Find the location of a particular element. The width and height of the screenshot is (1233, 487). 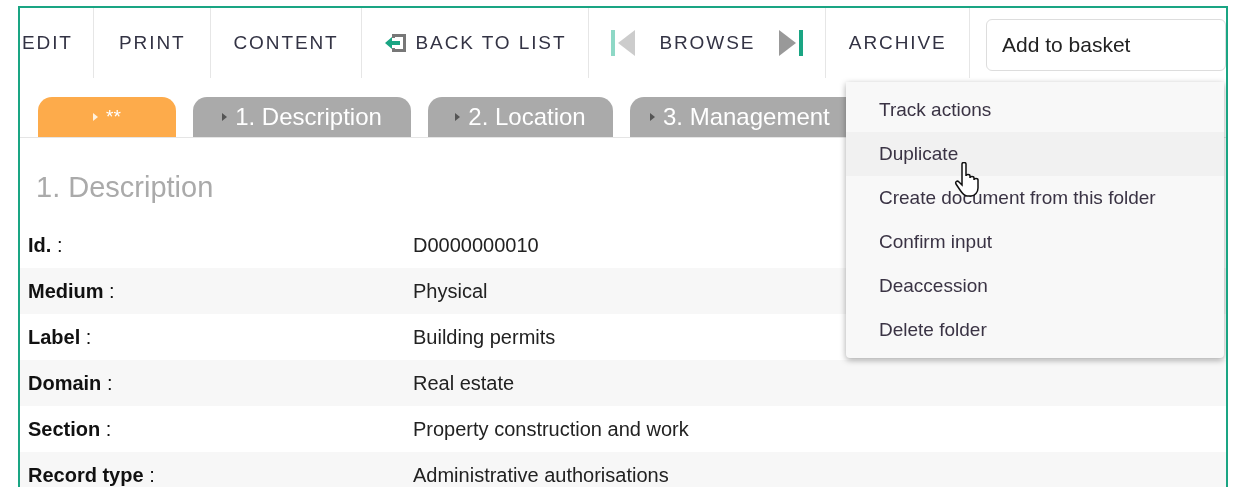

field-label: Medium : is located at coordinates (71, 291).